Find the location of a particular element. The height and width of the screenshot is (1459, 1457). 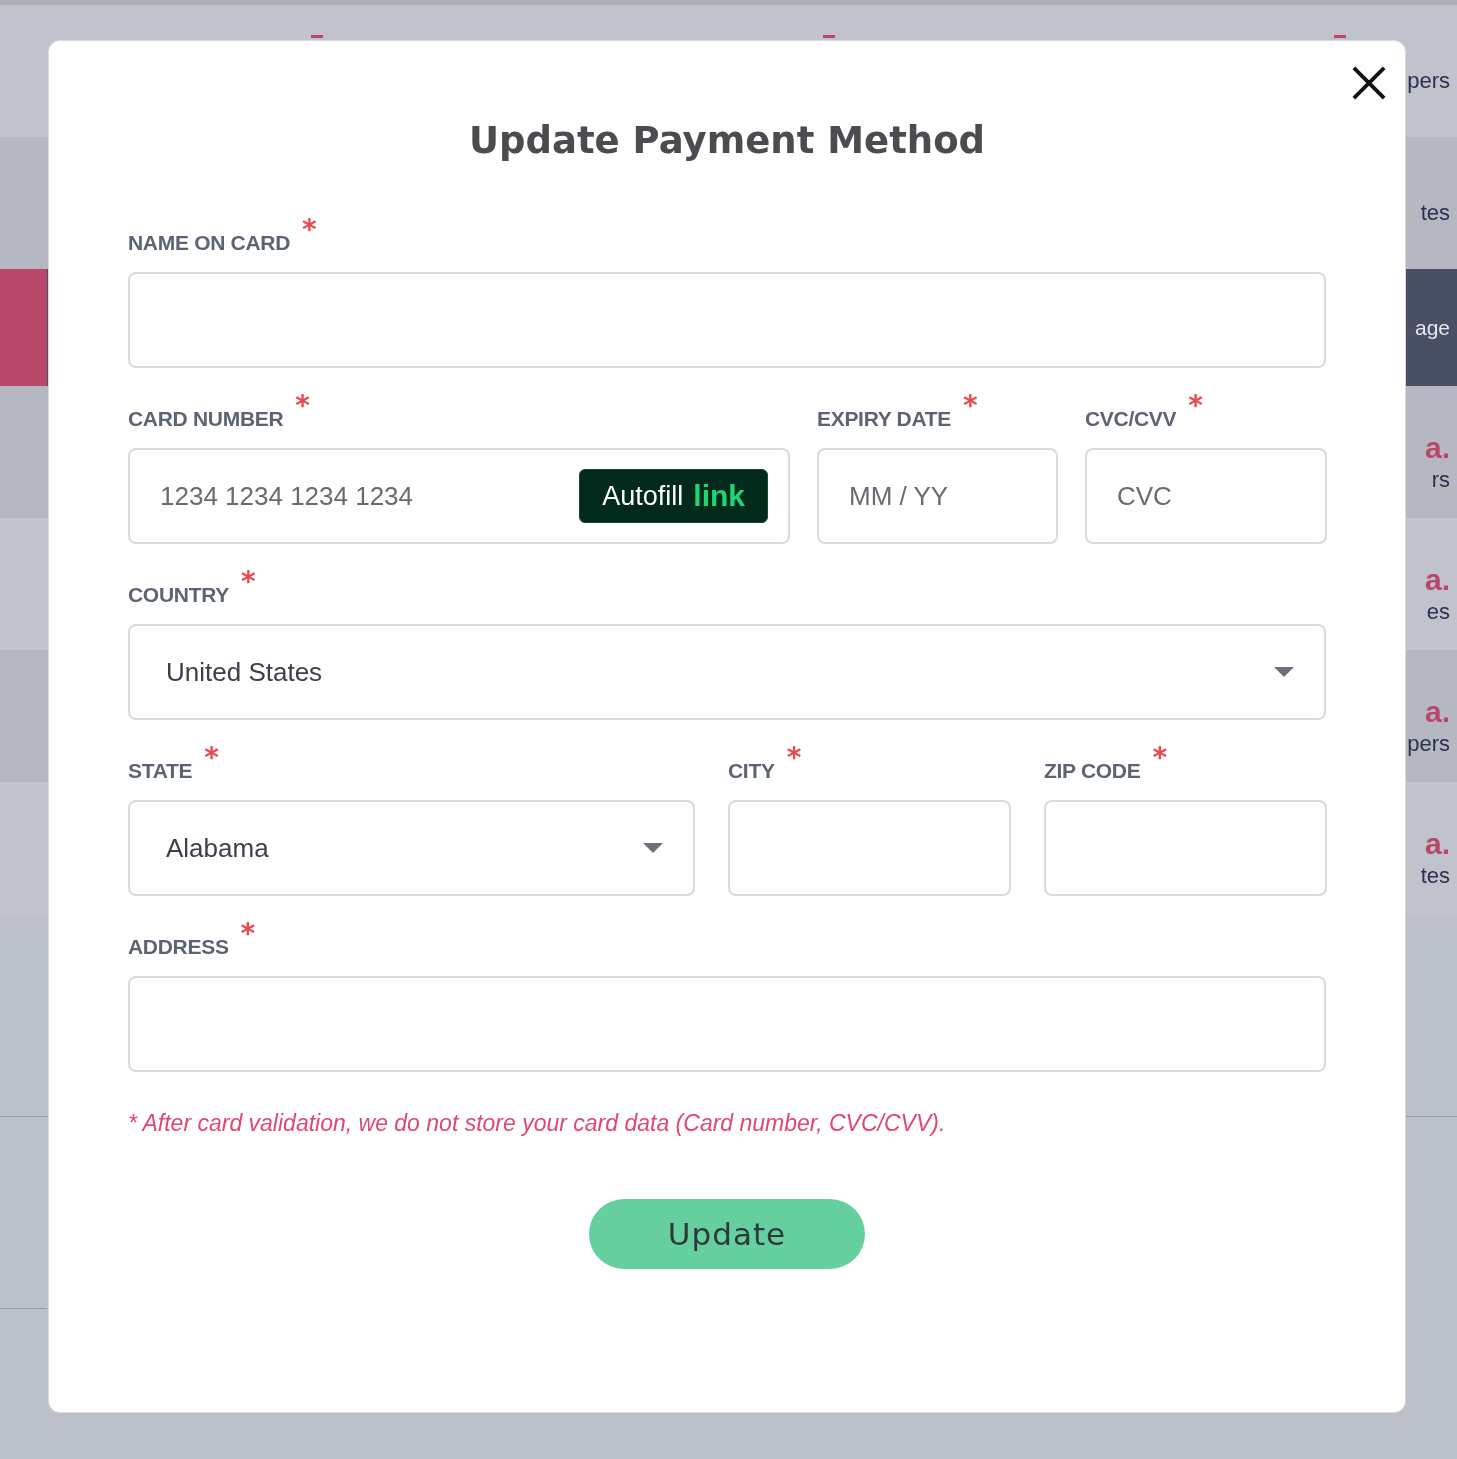

dialog-title: Update Payment Method is located at coordinates (727, 140).